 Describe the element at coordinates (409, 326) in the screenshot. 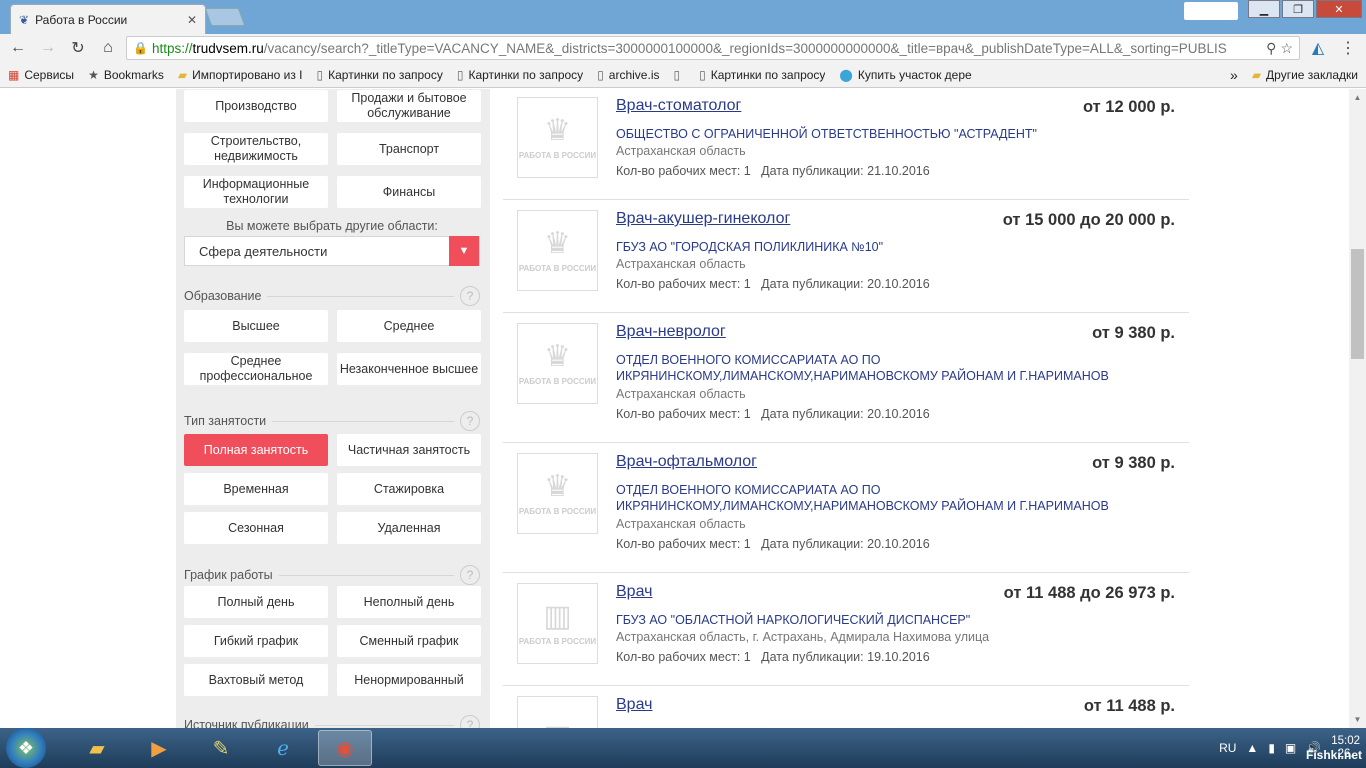

I see `chip-education: Среднее` at that location.